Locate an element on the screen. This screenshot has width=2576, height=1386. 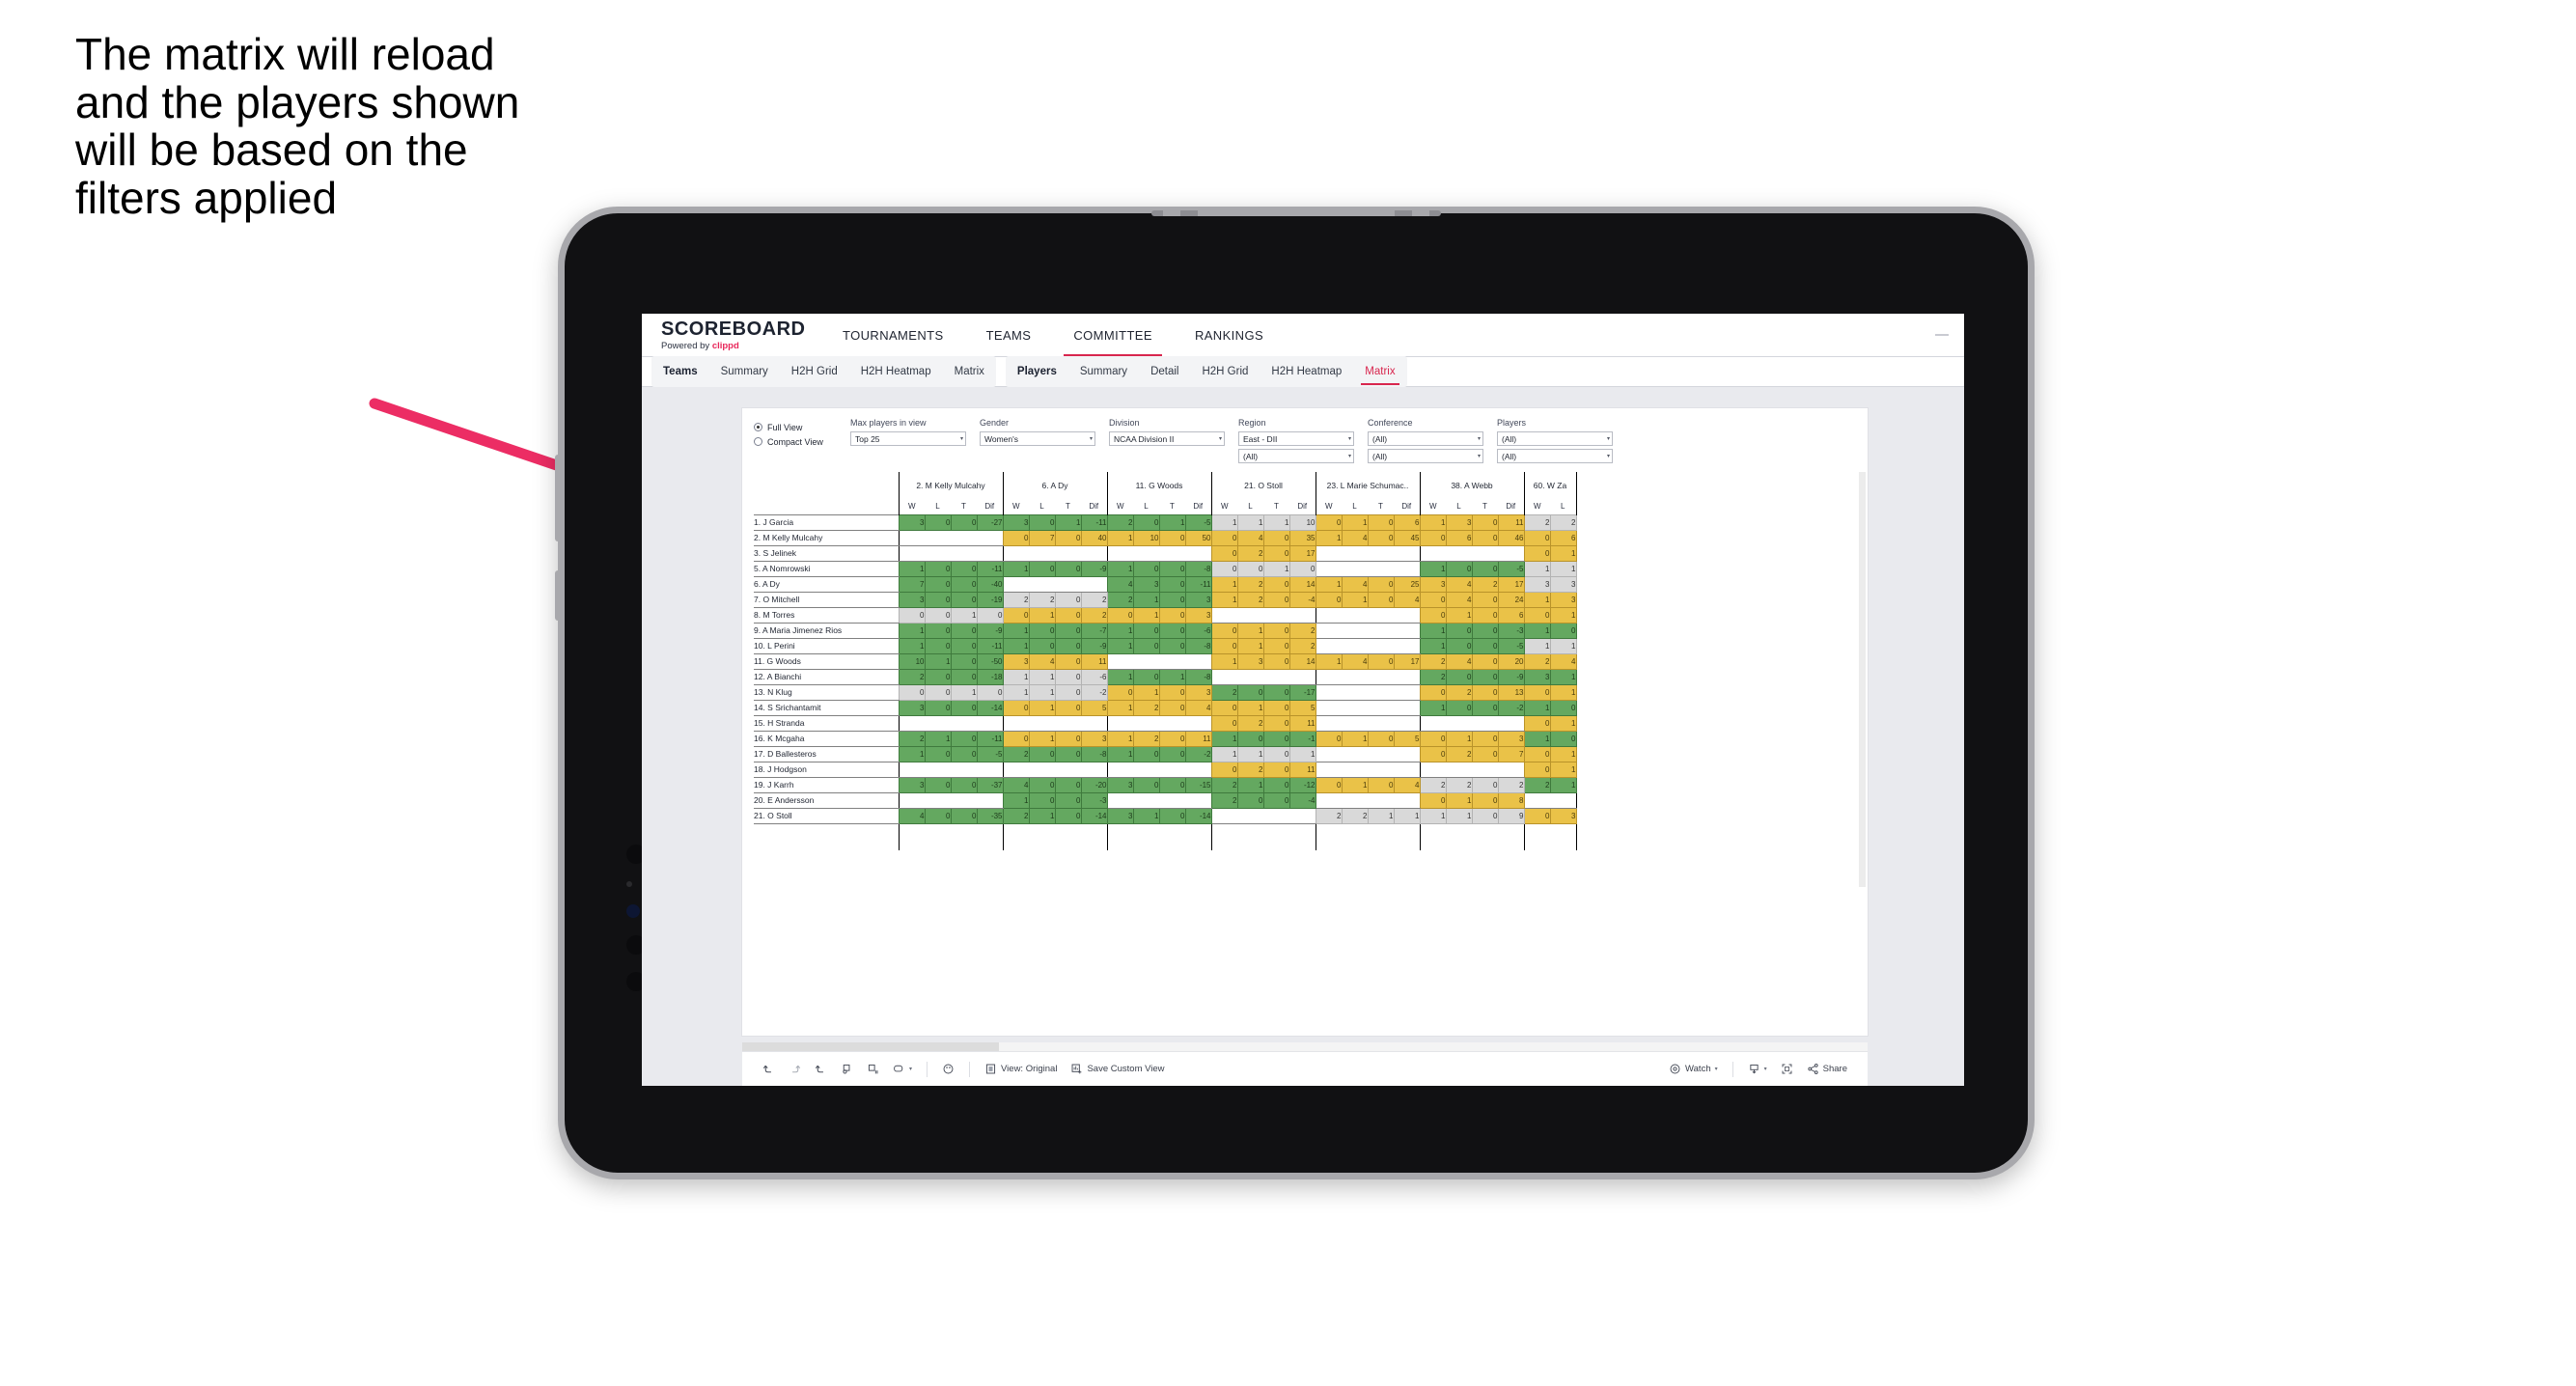
matrix-cell: -9 is located at coordinates (990, 630).